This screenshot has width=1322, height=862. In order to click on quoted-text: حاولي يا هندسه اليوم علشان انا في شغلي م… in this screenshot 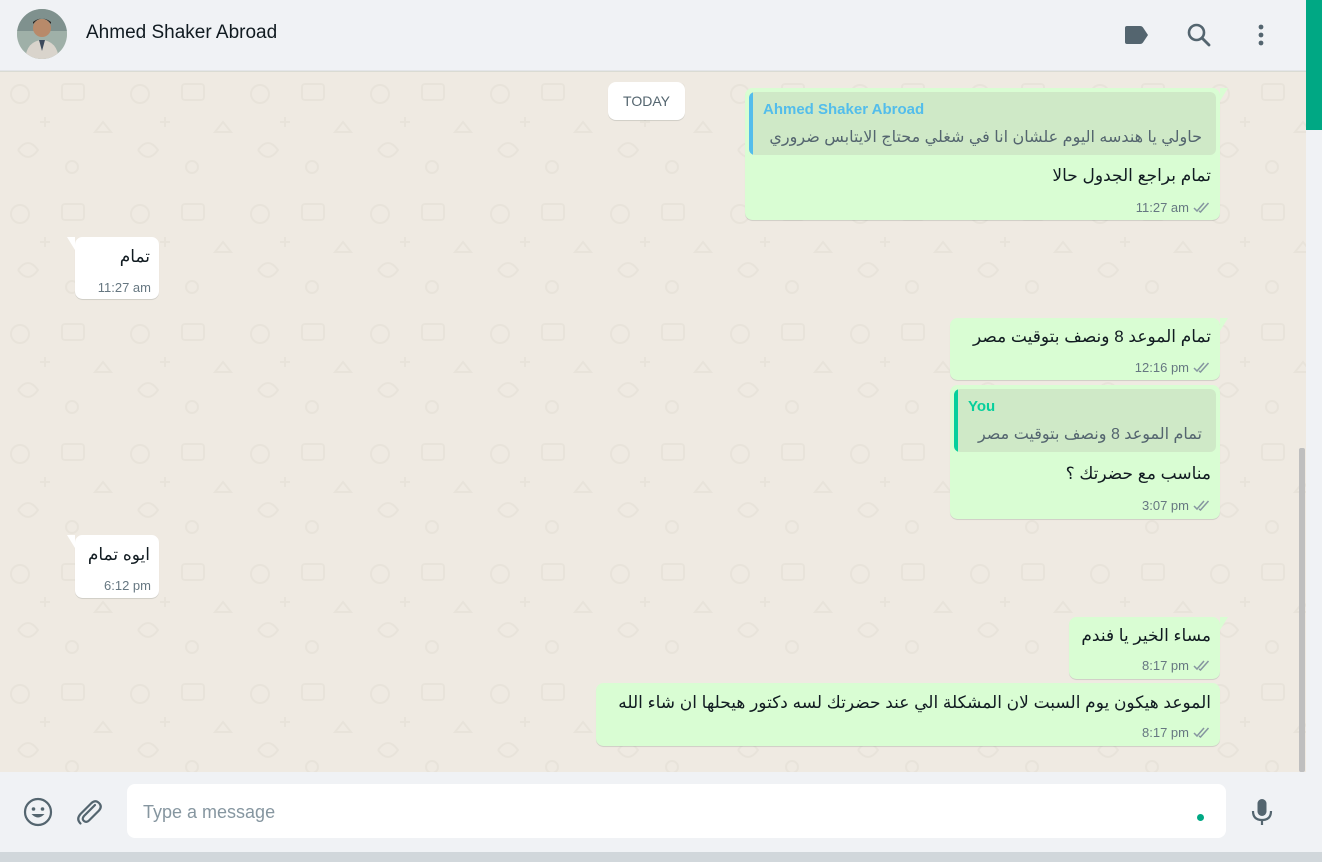, I will do `click(985, 137)`.